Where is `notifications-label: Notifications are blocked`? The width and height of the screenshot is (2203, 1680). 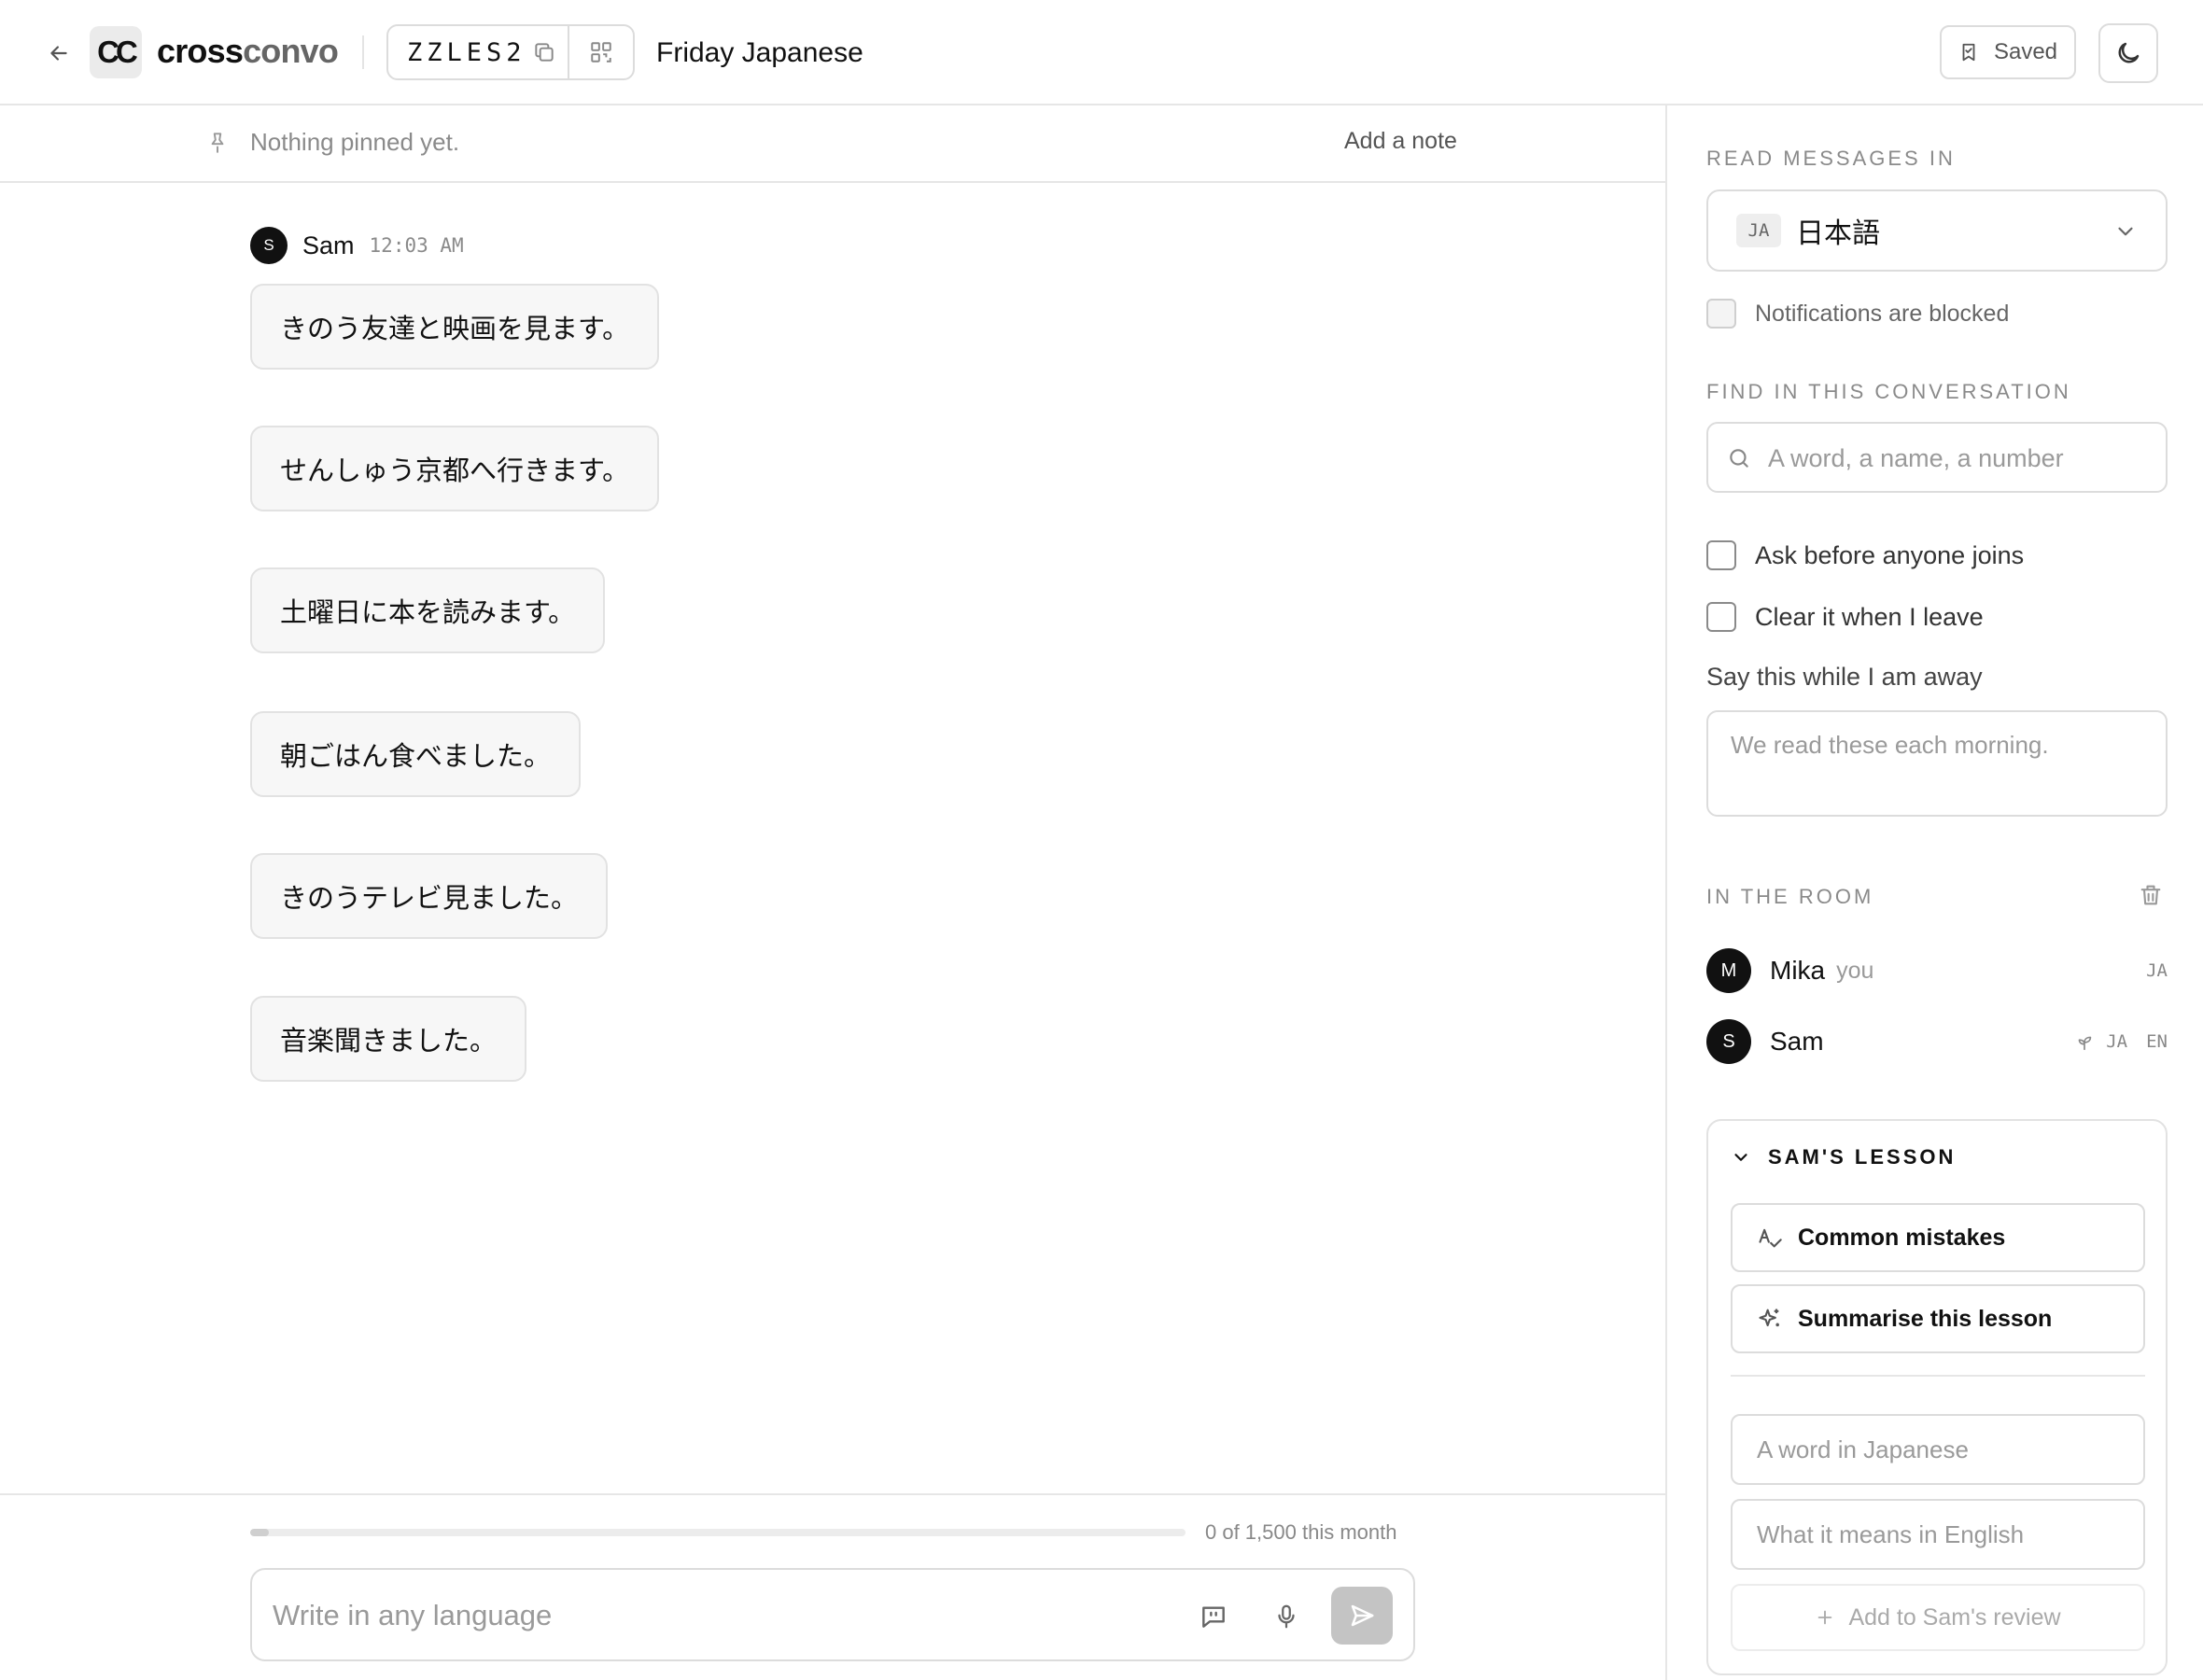 notifications-label: Notifications are blocked is located at coordinates (1883, 313).